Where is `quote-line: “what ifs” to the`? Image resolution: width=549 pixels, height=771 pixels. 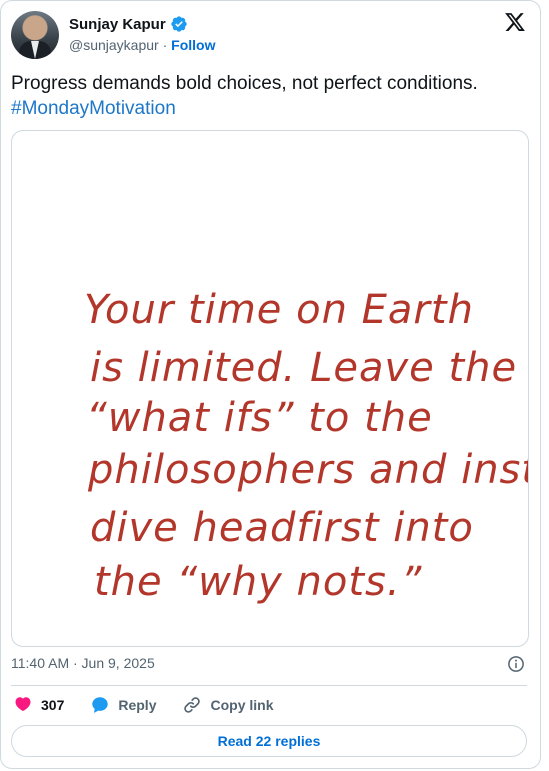 quote-line: “what ifs” to the is located at coordinates (259, 418).